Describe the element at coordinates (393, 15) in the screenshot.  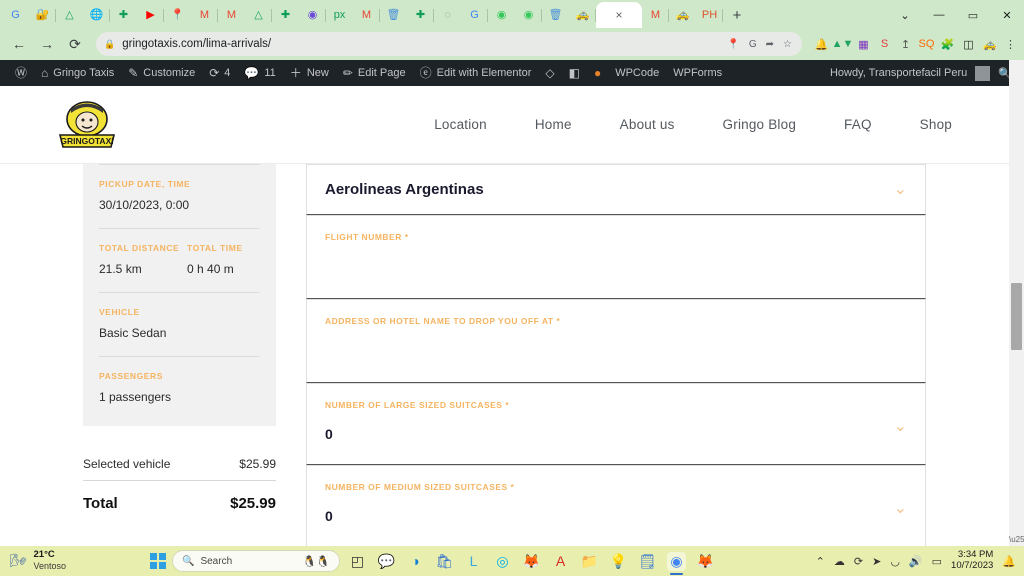
I see `trash-tab: 🗑` at that location.